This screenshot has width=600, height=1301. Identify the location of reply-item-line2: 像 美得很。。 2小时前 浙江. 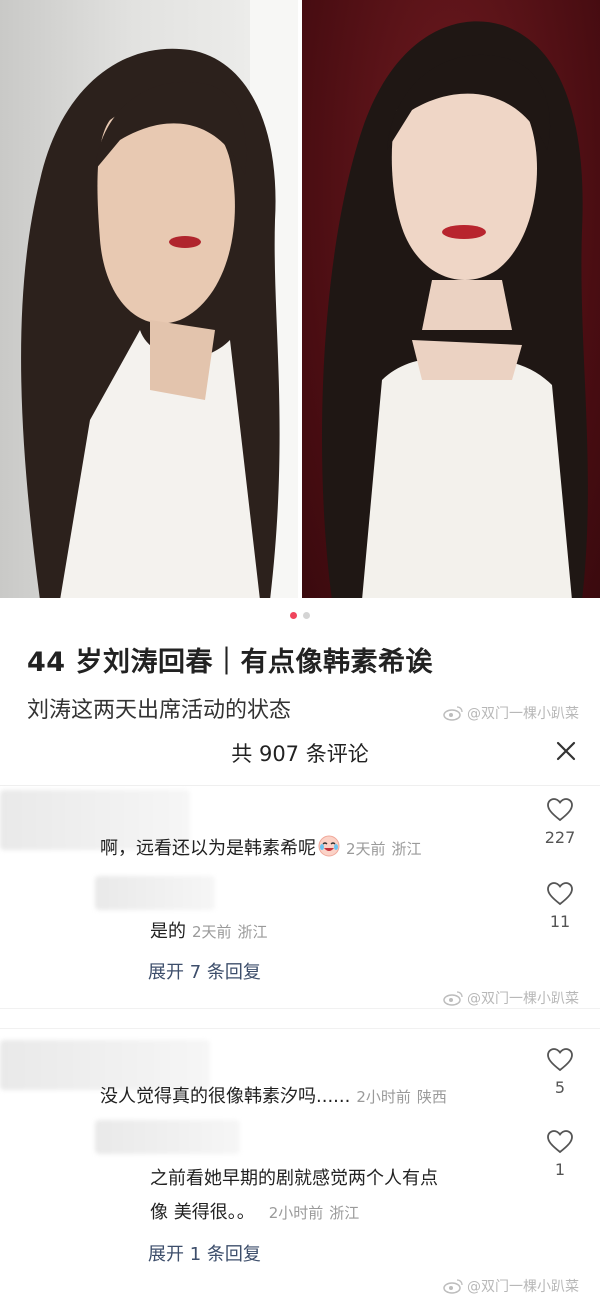
(254, 1211).